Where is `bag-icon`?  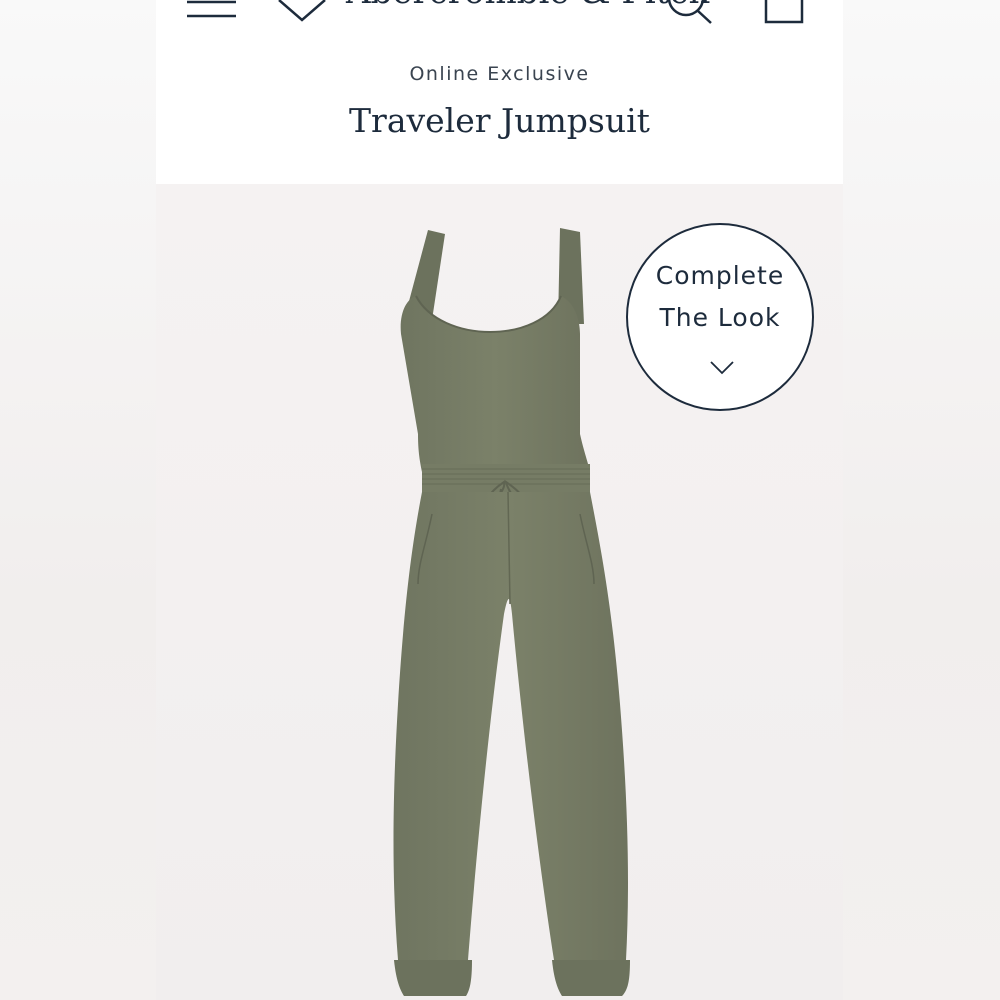
bag-icon is located at coordinates (783, 13).